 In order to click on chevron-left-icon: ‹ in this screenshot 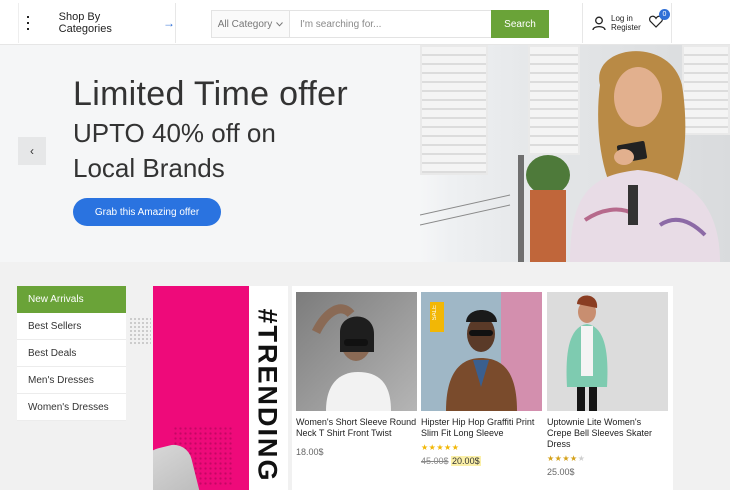, I will do `click(32, 151)`.